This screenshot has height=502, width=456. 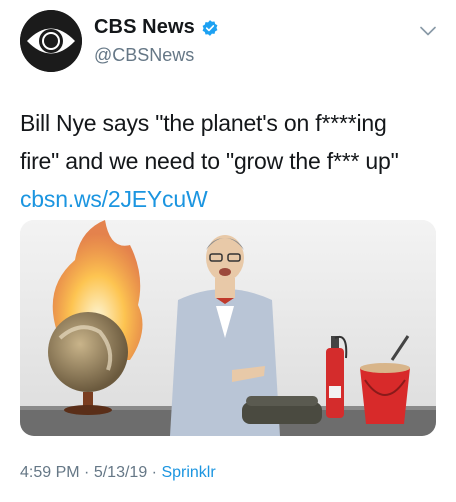 I want to click on tweet-metadata: 4:59 PM · 5/13/19 · Sprinklr, so click(x=118, y=473).